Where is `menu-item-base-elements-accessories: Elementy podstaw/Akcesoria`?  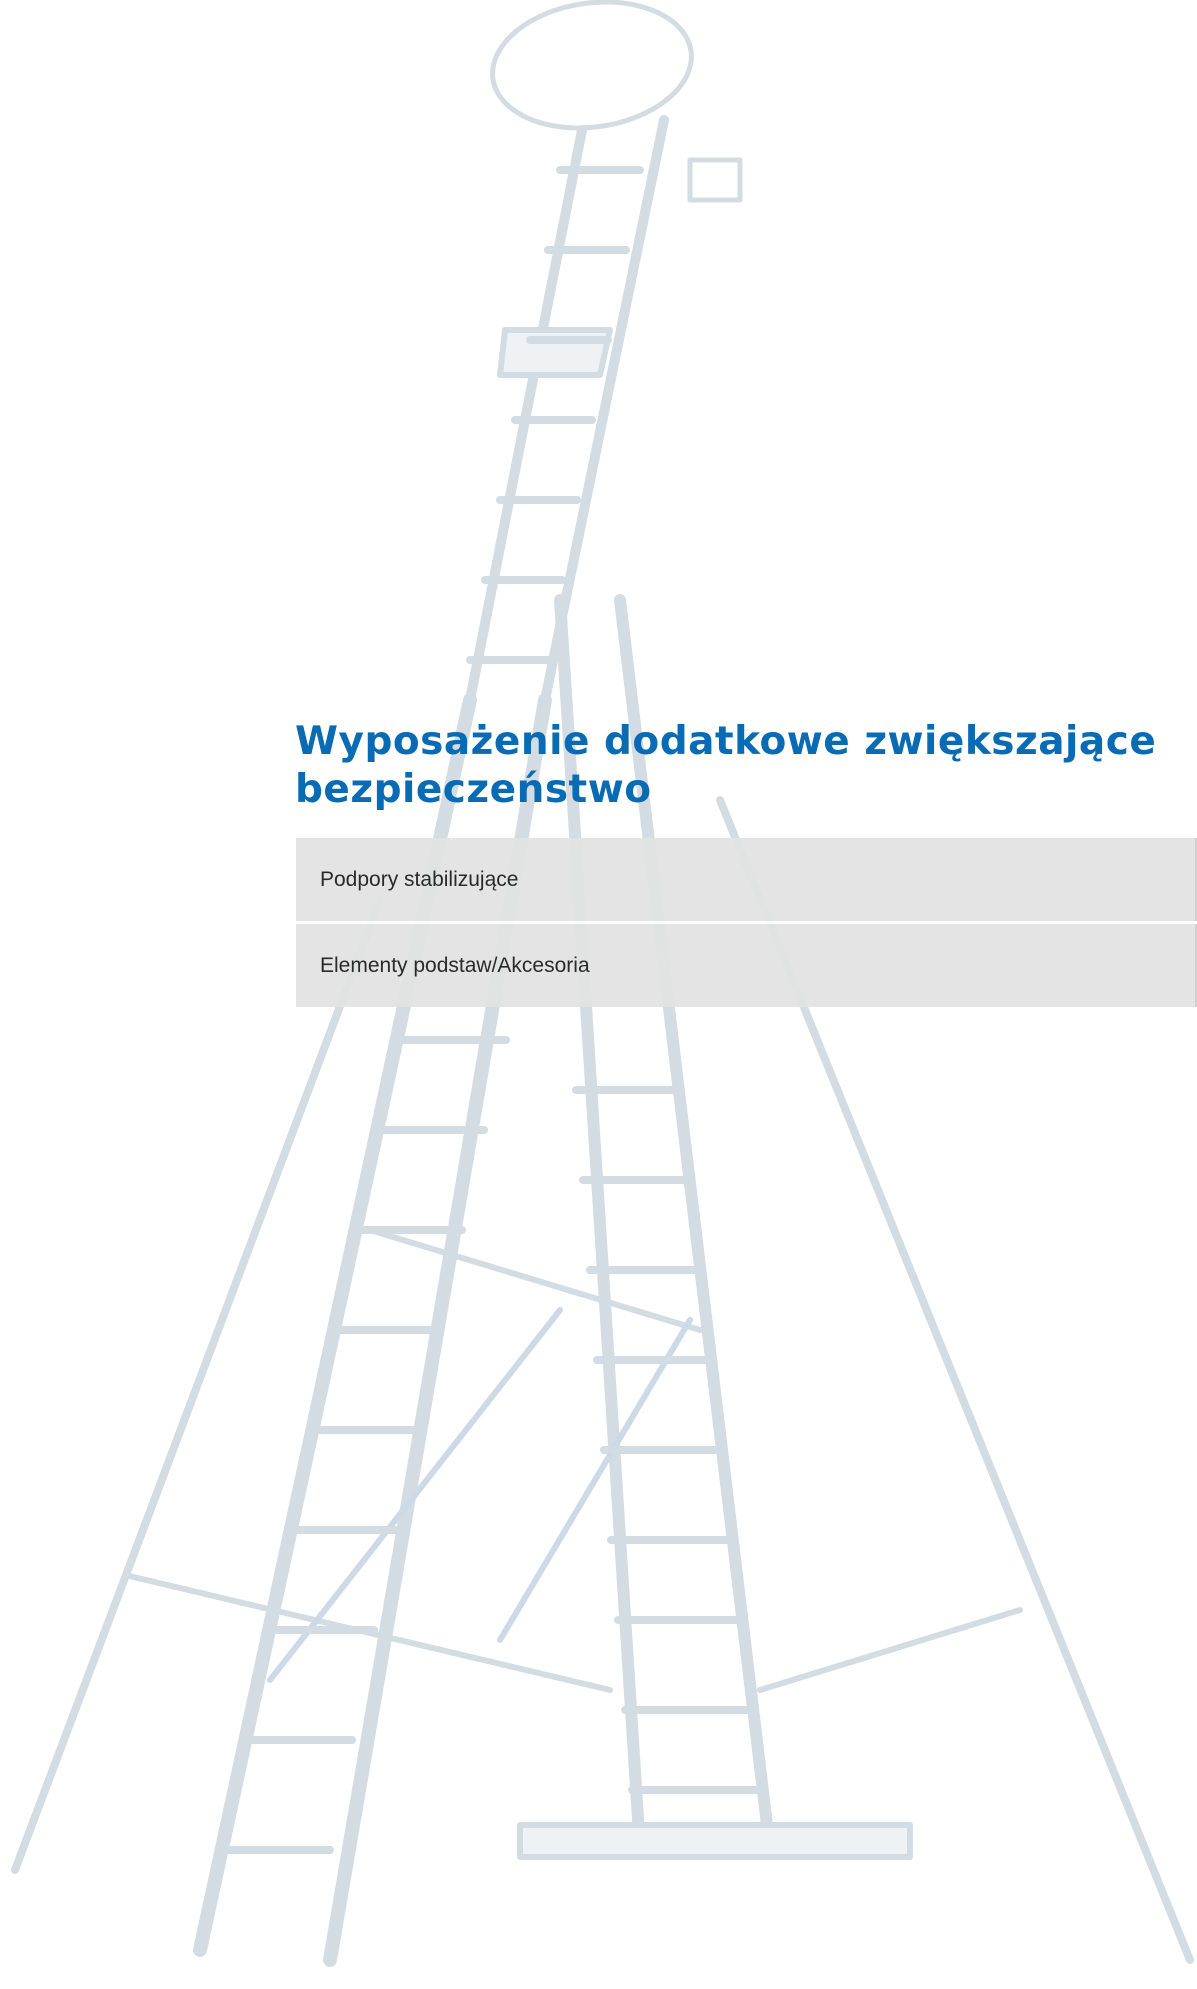
menu-item-base-elements-accessories: Elementy podstaw/Akcesoria is located at coordinates (746, 965).